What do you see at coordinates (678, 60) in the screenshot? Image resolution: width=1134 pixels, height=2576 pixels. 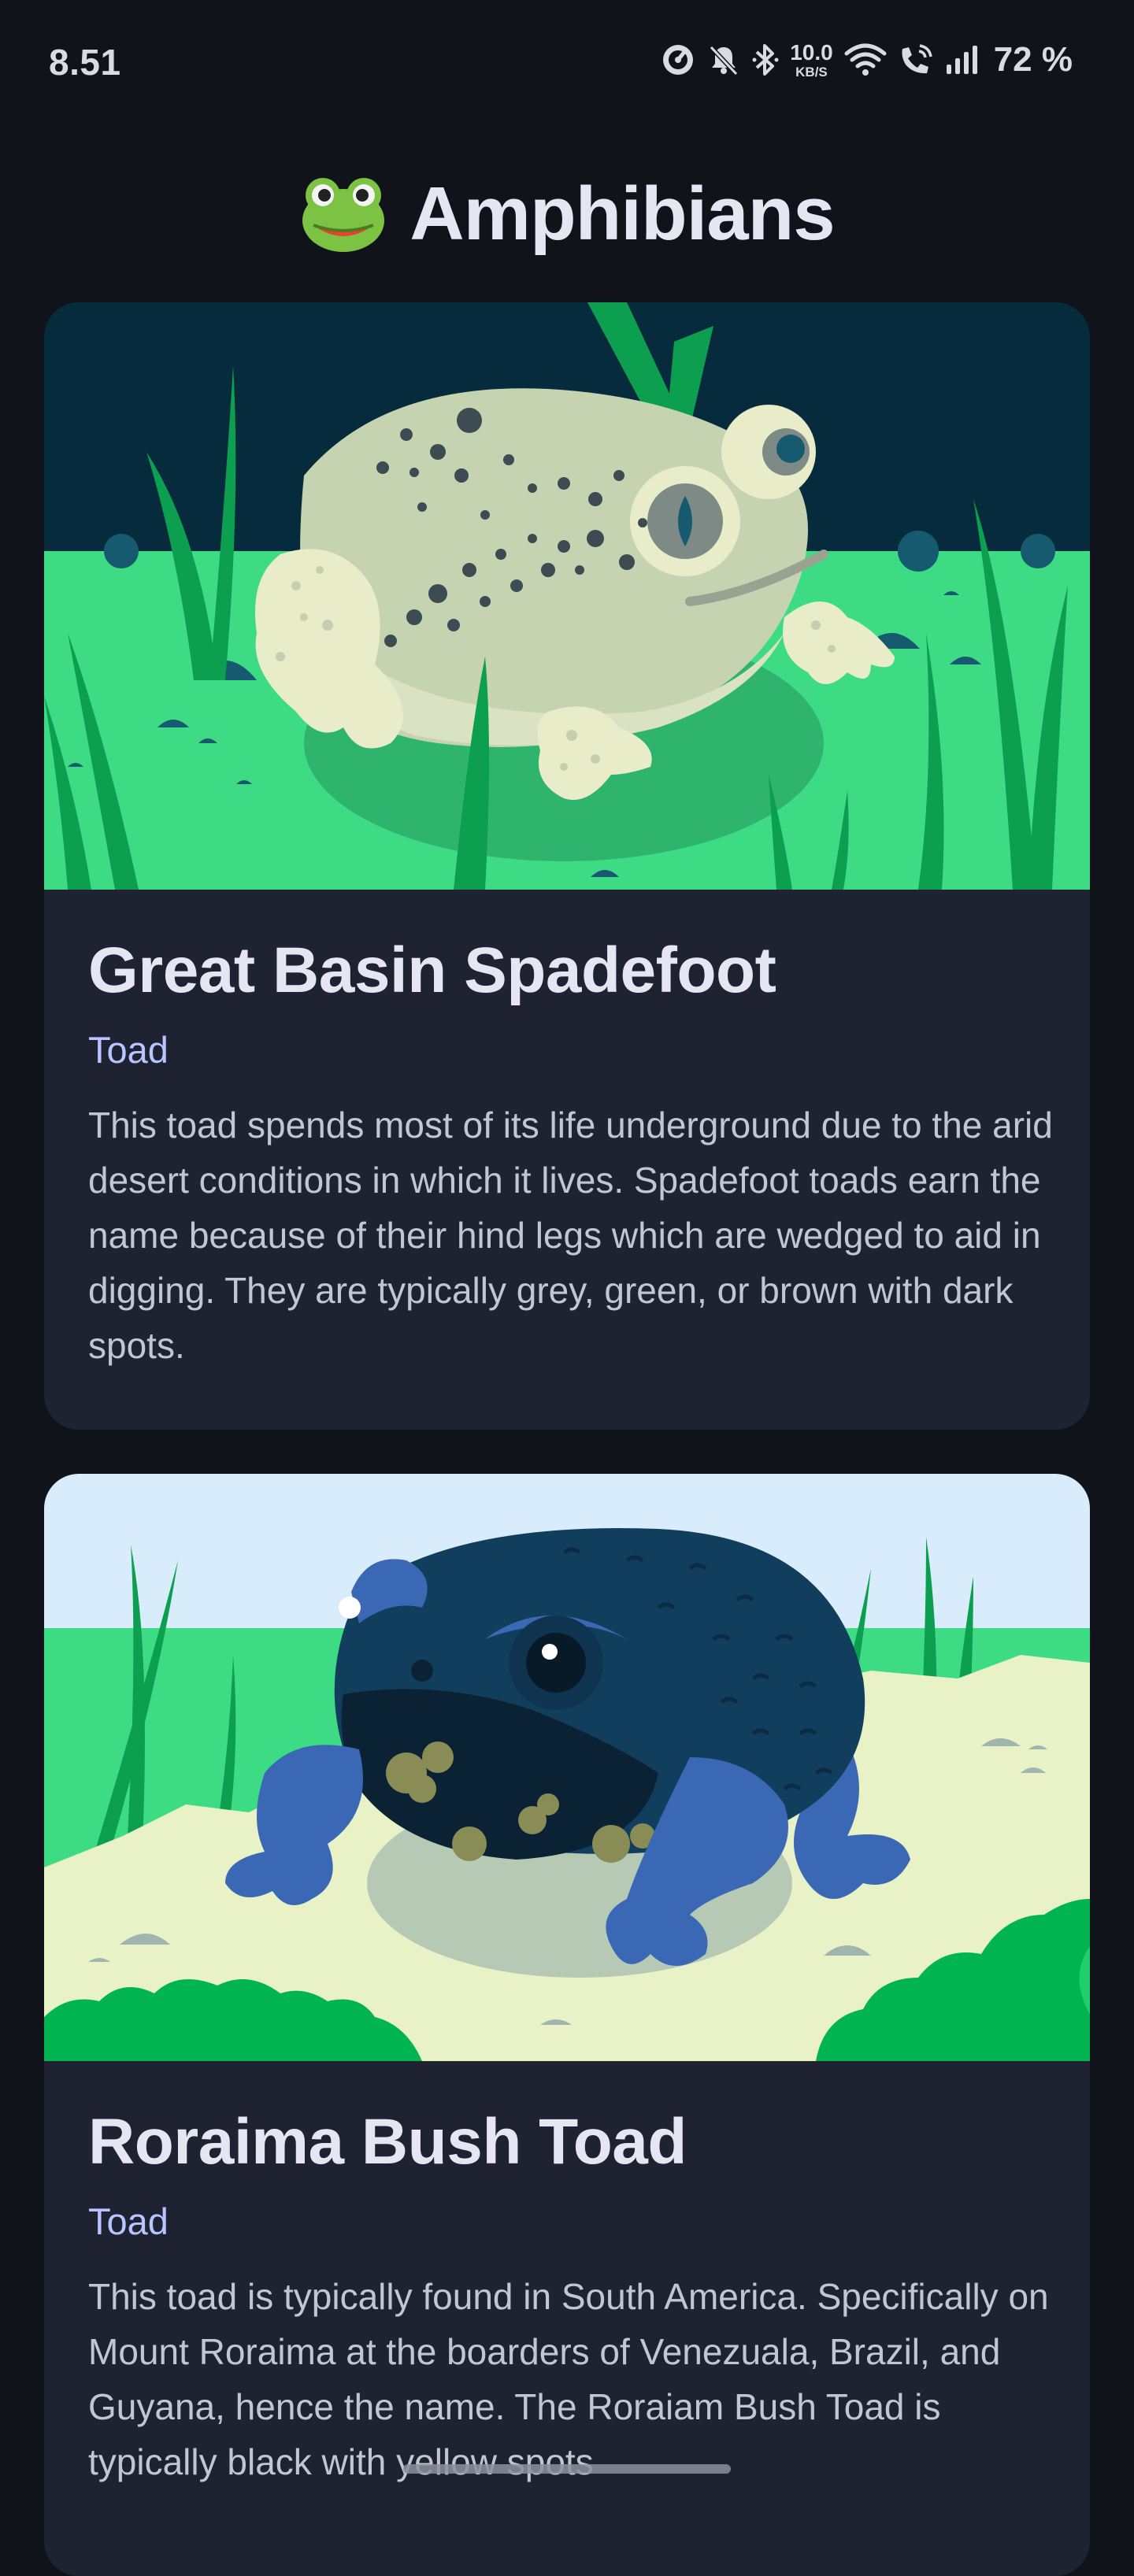 I see `speedometer-icon` at bounding box center [678, 60].